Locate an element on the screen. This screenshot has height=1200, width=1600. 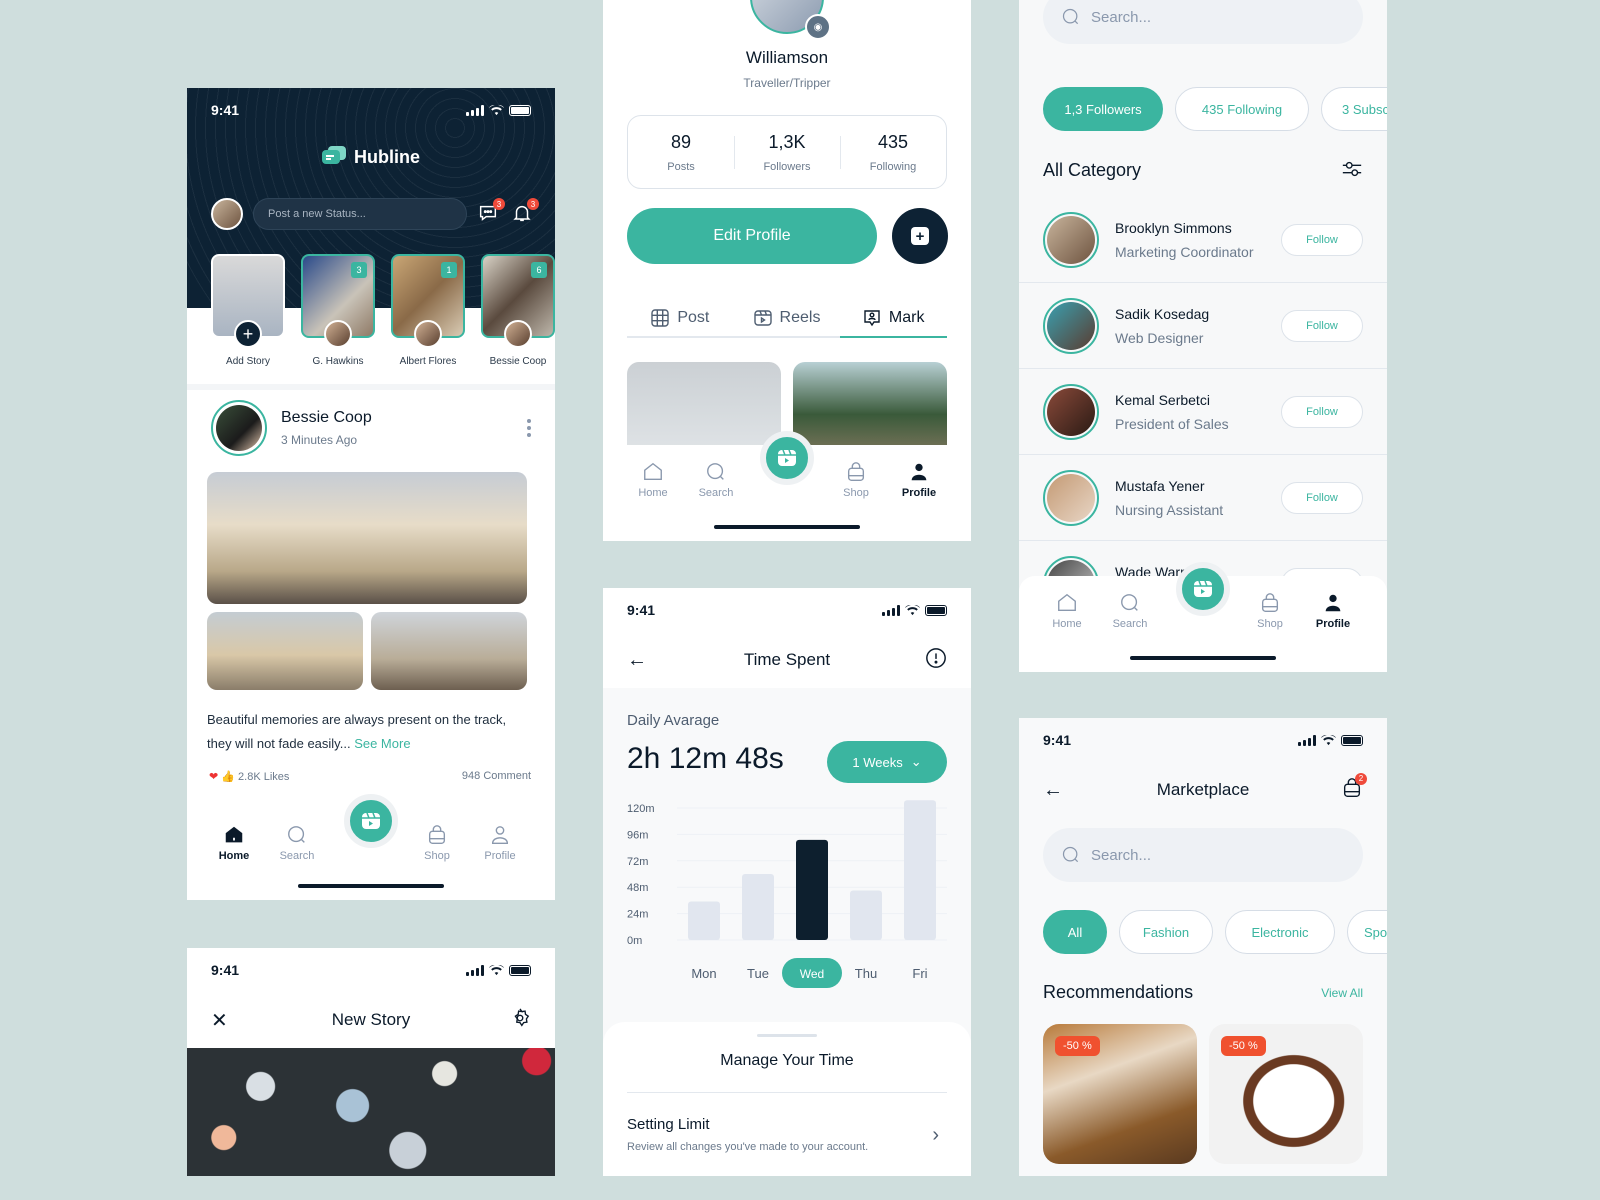
stat-followers: 1,3K Followers is located at coordinates (787, 152).